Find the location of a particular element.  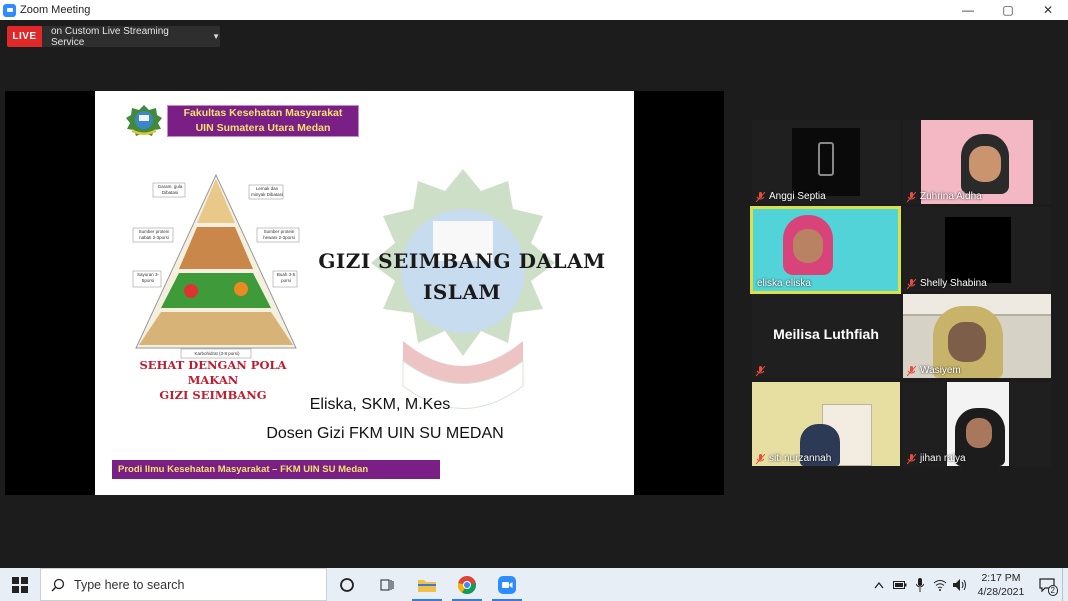

participant-tile: Meilisa Luthfiah is located at coordinates (826, 336).